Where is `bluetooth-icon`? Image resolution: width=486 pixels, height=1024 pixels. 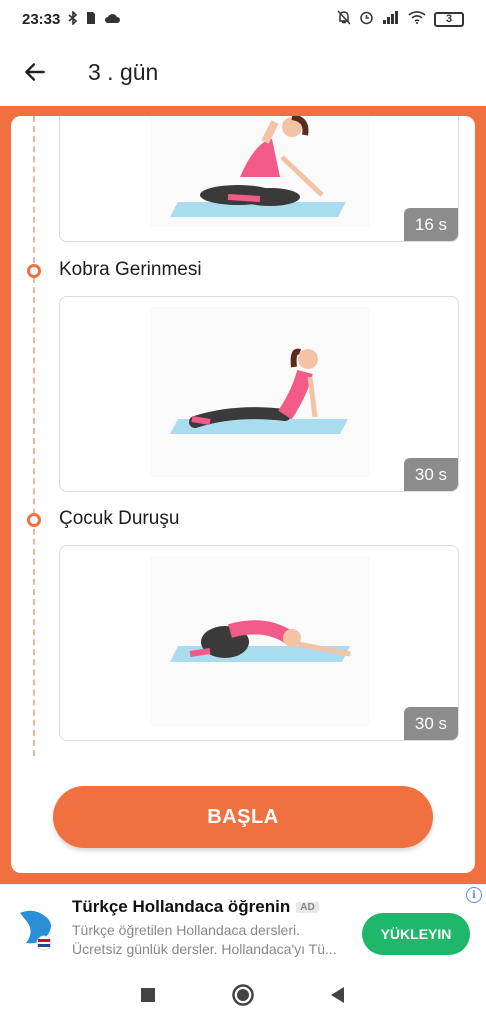
bluetooth-icon is located at coordinates (73, 18).